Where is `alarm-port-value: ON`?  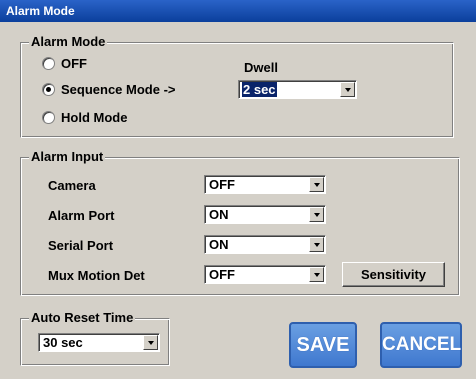 alarm-port-value: ON is located at coordinates (219, 214).